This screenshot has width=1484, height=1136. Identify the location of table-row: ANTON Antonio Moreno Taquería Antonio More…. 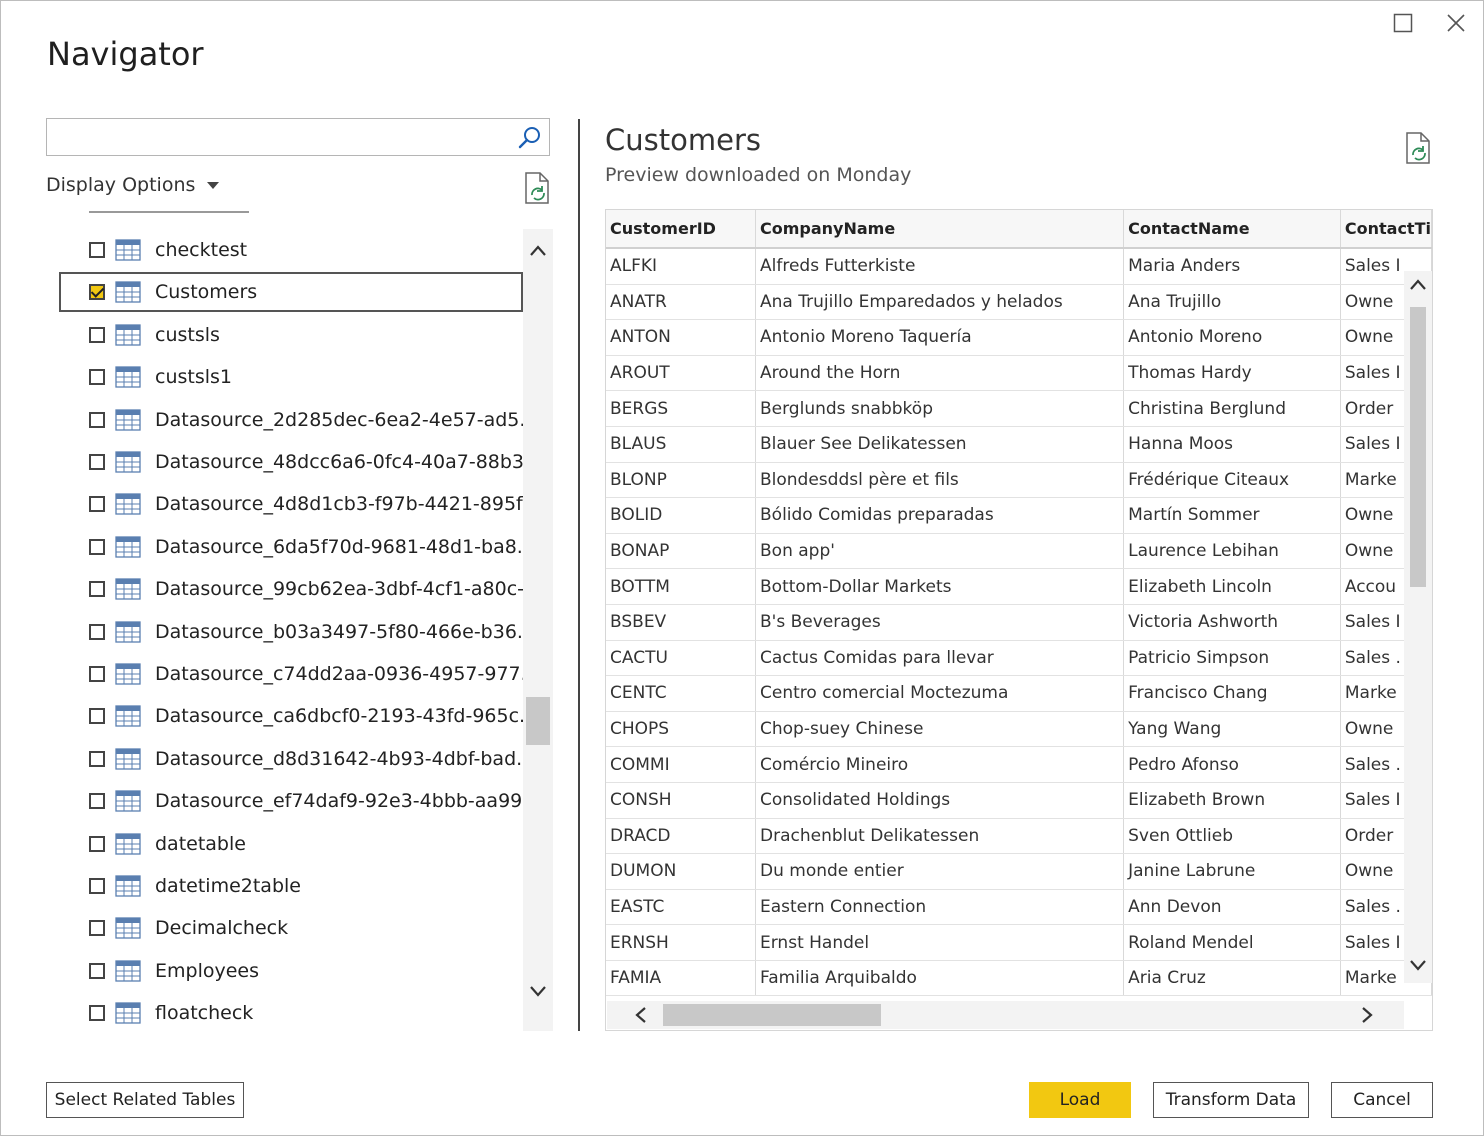
(1019, 337).